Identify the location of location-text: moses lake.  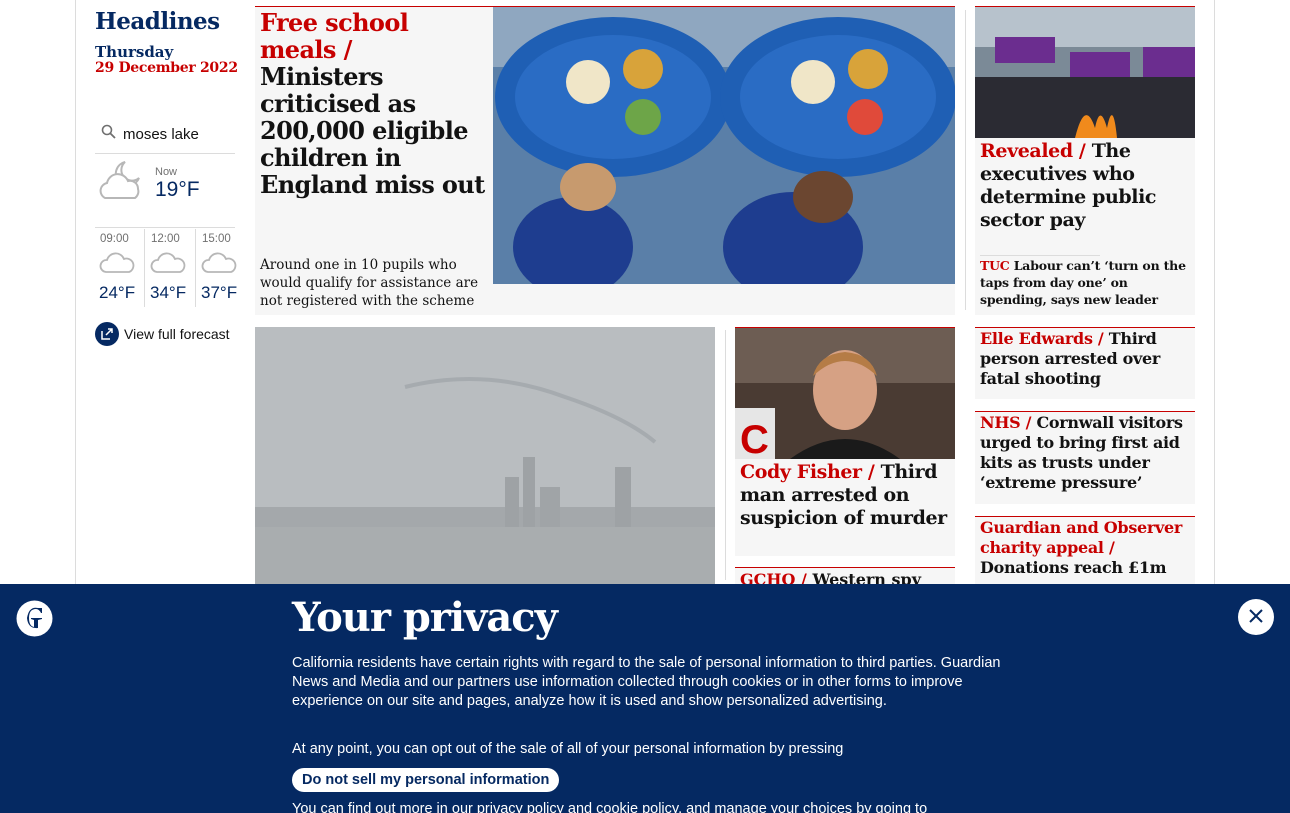
(161, 134).